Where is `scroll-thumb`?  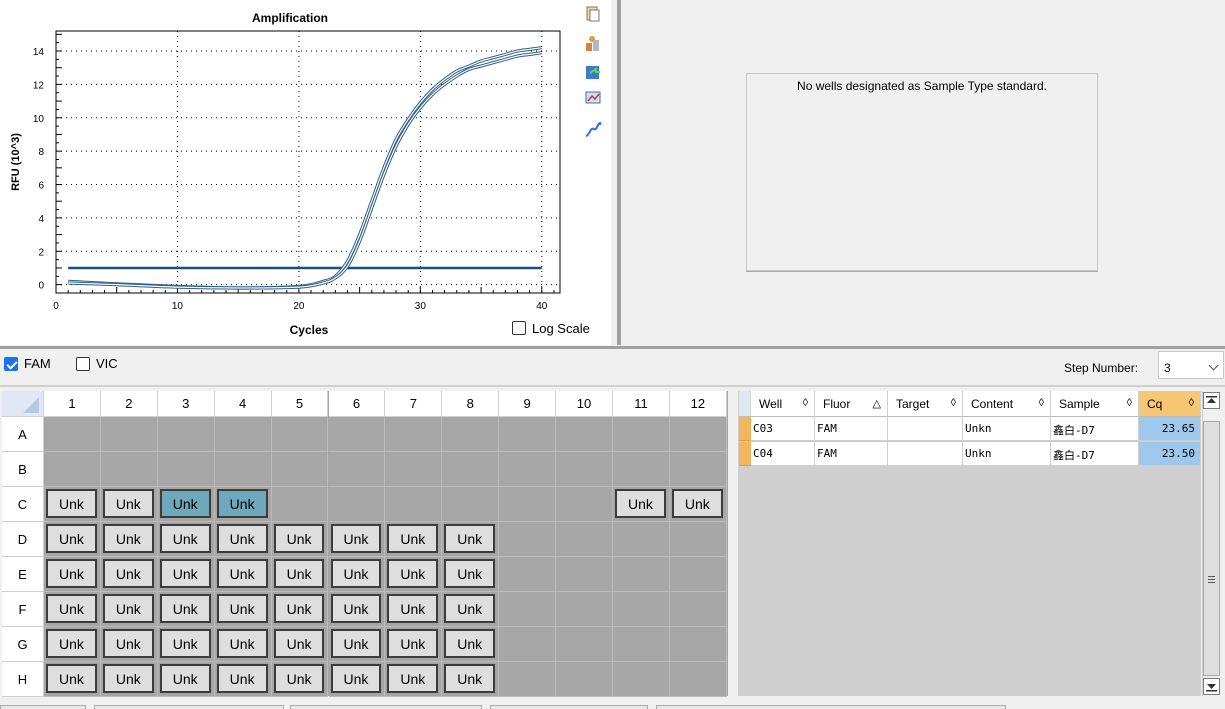 scroll-thumb is located at coordinates (1211, 548).